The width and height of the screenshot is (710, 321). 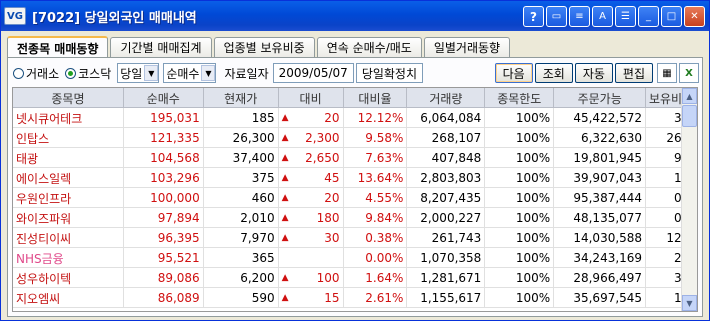 I want to click on sort-select: 순매수 ▼, so click(x=190, y=73).